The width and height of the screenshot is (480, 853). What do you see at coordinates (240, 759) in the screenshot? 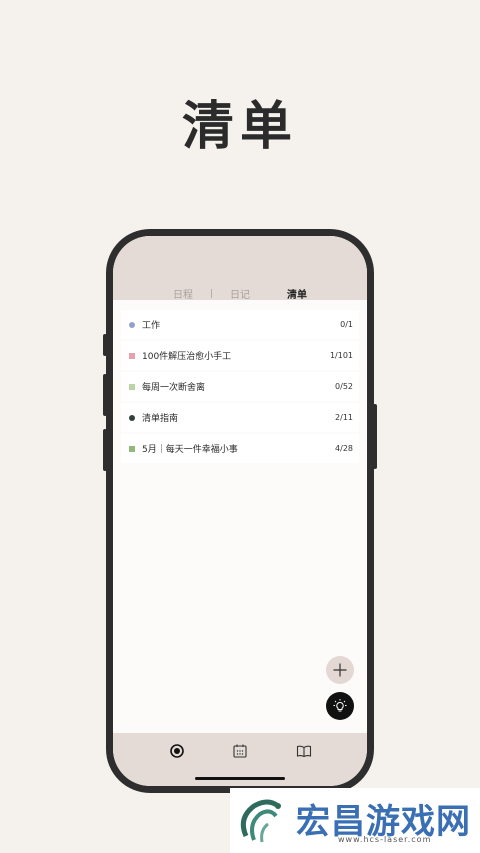
I see `bottom-nav` at bounding box center [240, 759].